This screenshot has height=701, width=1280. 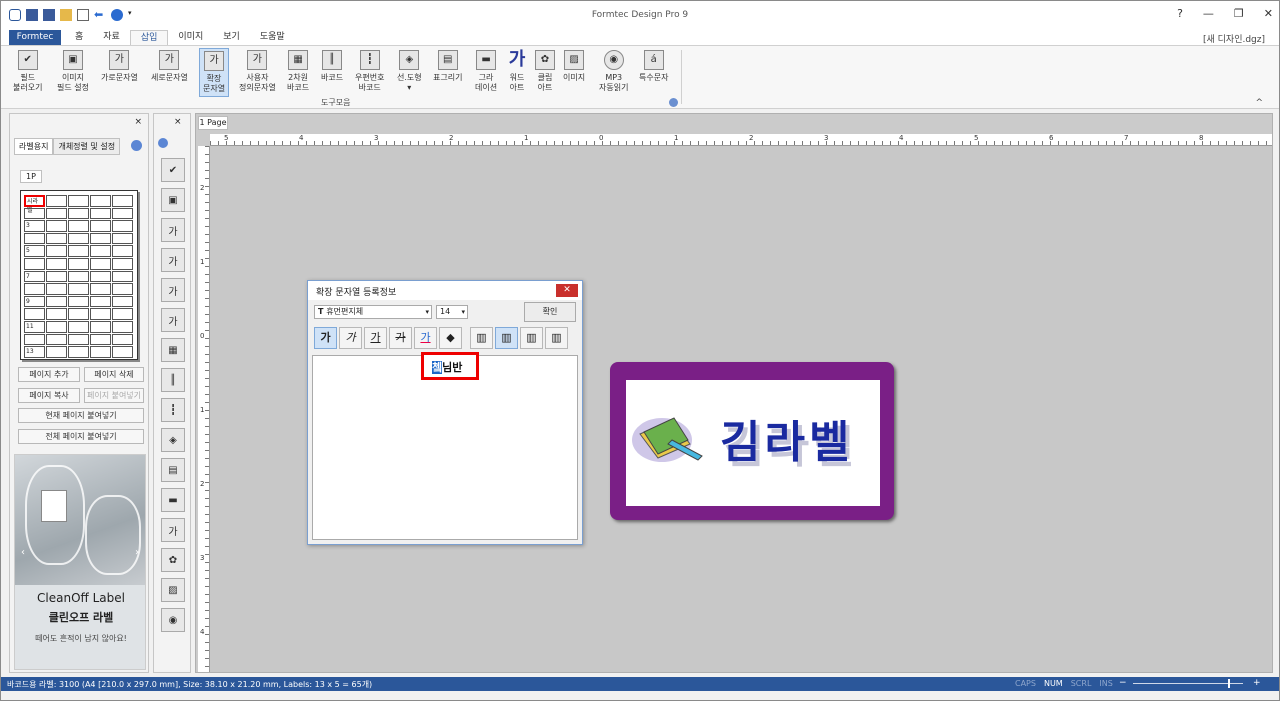 I want to click on ok-button: 확인, so click(x=550, y=312).